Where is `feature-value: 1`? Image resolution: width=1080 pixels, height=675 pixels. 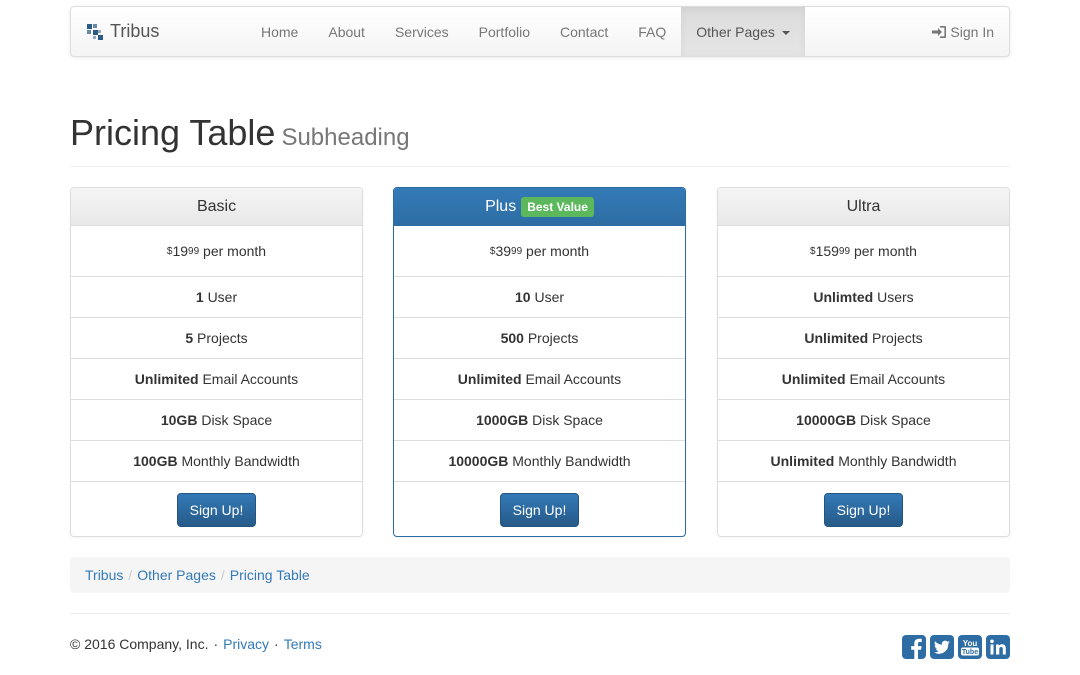
feature-value: 1 is located at coordinates (199, 297).